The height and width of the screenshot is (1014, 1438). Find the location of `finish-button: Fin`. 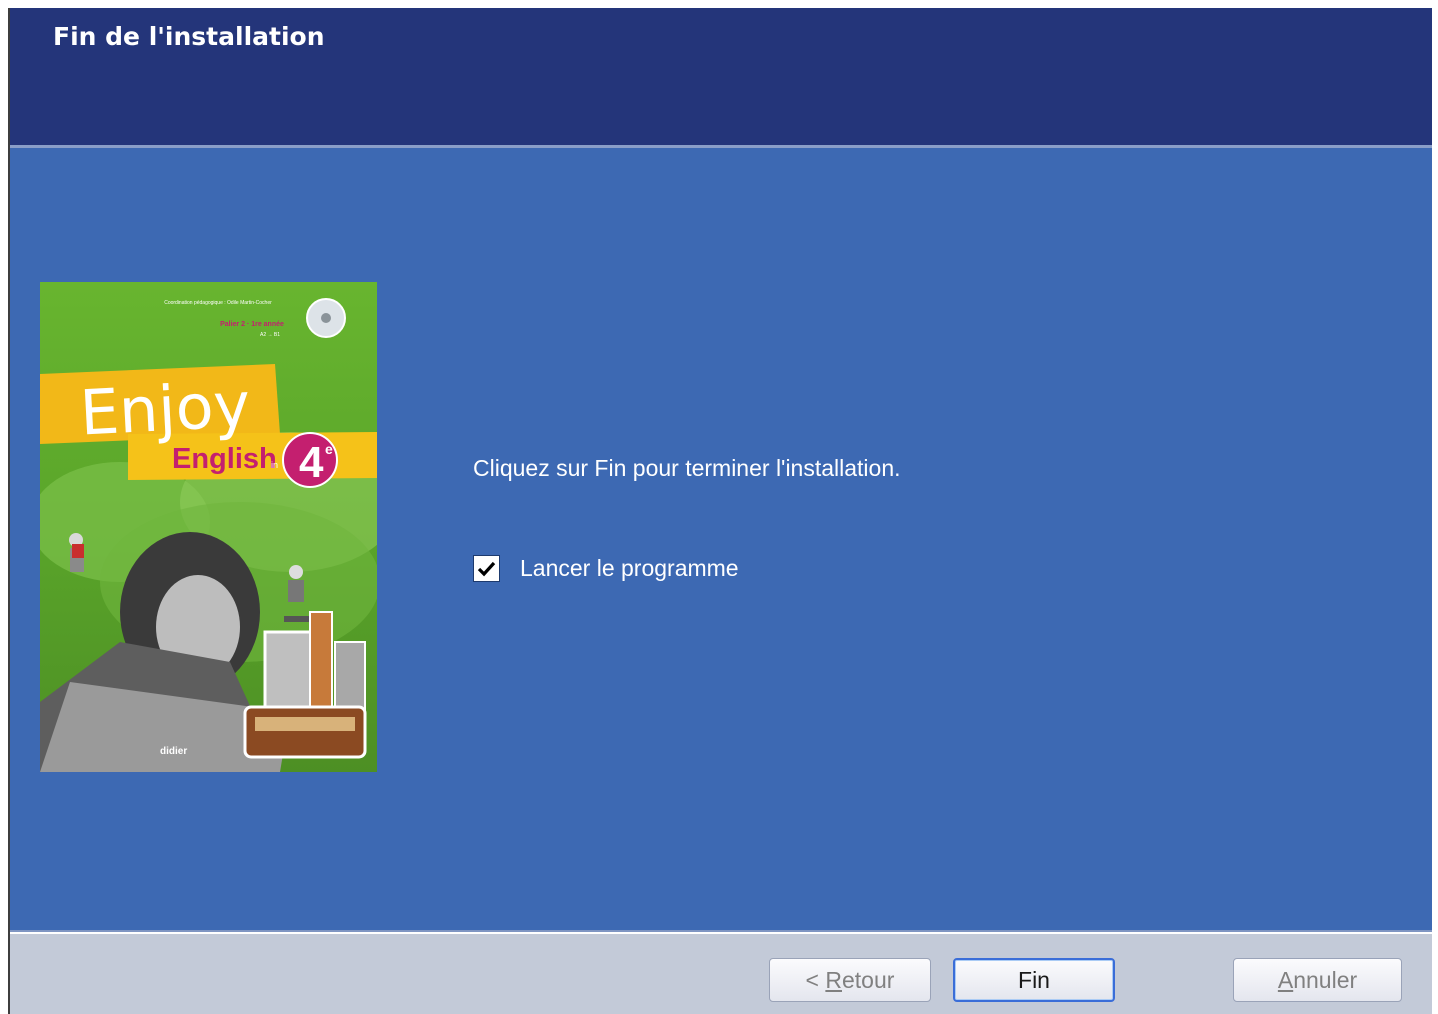

finish-button: Fin is located at coordinates (1034, 980).